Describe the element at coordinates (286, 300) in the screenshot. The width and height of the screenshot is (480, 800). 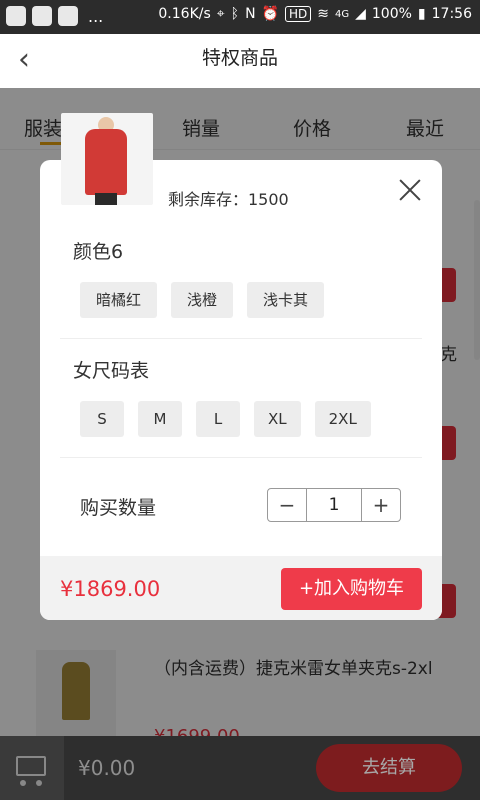
I see `color-option: 浅卡其` at that location.